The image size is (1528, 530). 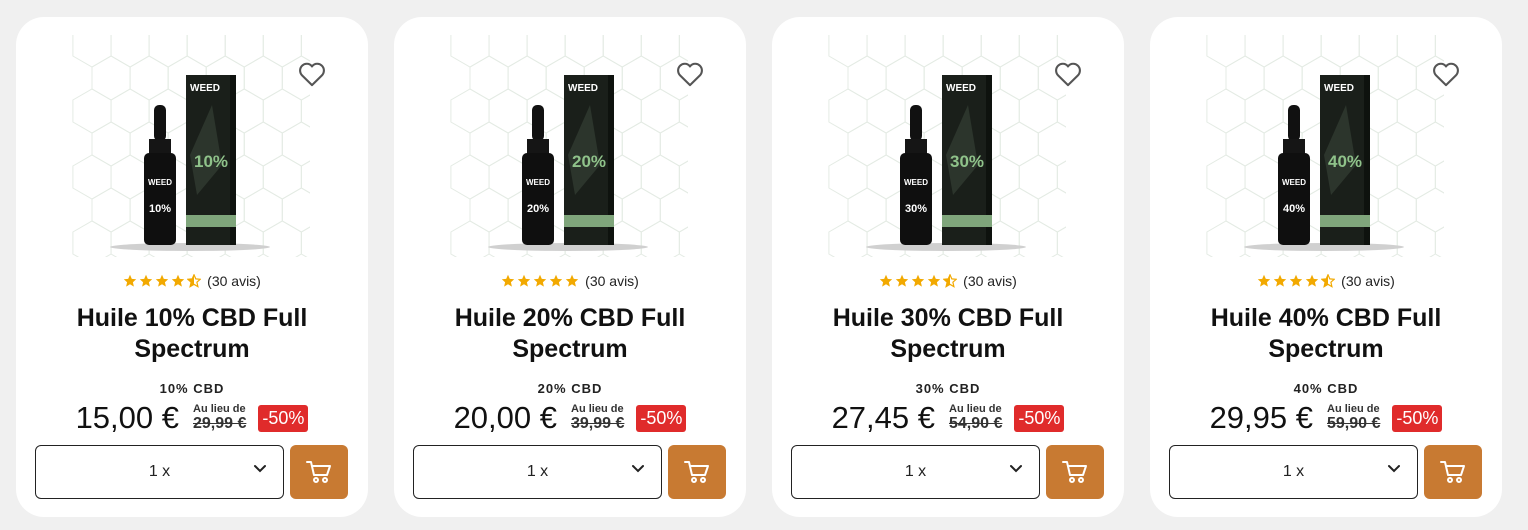 I want to click on product-variant: 20% CBD, so click(x=570, y=388).